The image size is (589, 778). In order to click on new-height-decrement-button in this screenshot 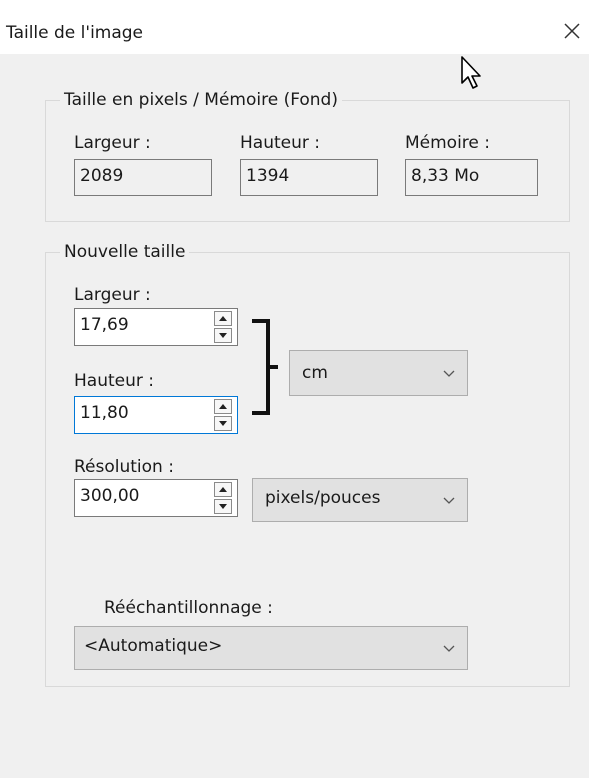, I will do `click(223, 423)`.